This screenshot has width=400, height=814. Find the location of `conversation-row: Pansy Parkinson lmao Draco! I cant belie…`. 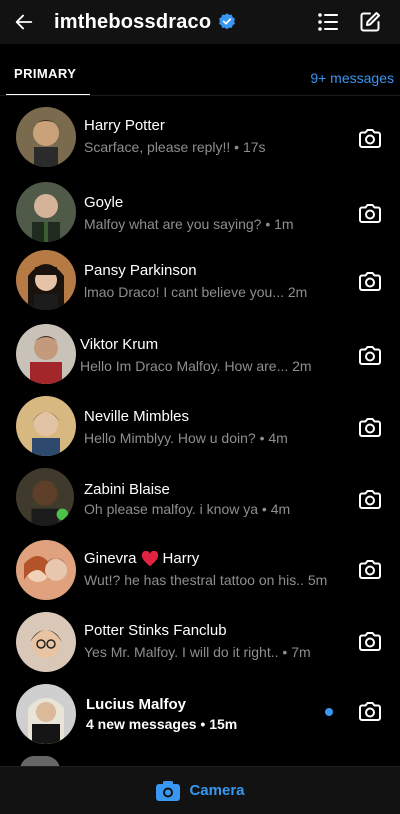

conversation-row: Pansy Parkinson lmao Draco! I cant belie… is located at coordinates (200, 283).